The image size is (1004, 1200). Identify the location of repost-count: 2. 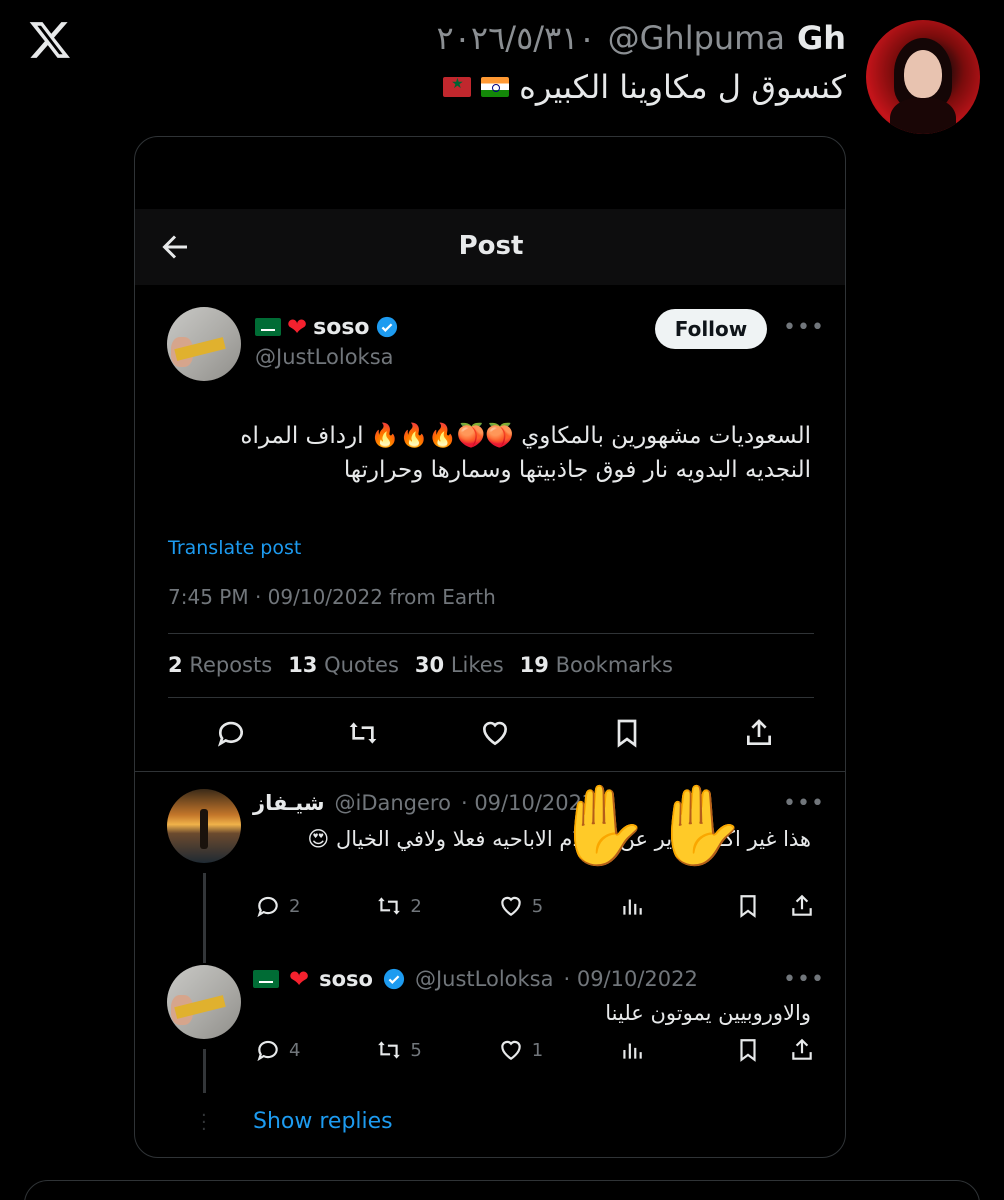
(416, 906).